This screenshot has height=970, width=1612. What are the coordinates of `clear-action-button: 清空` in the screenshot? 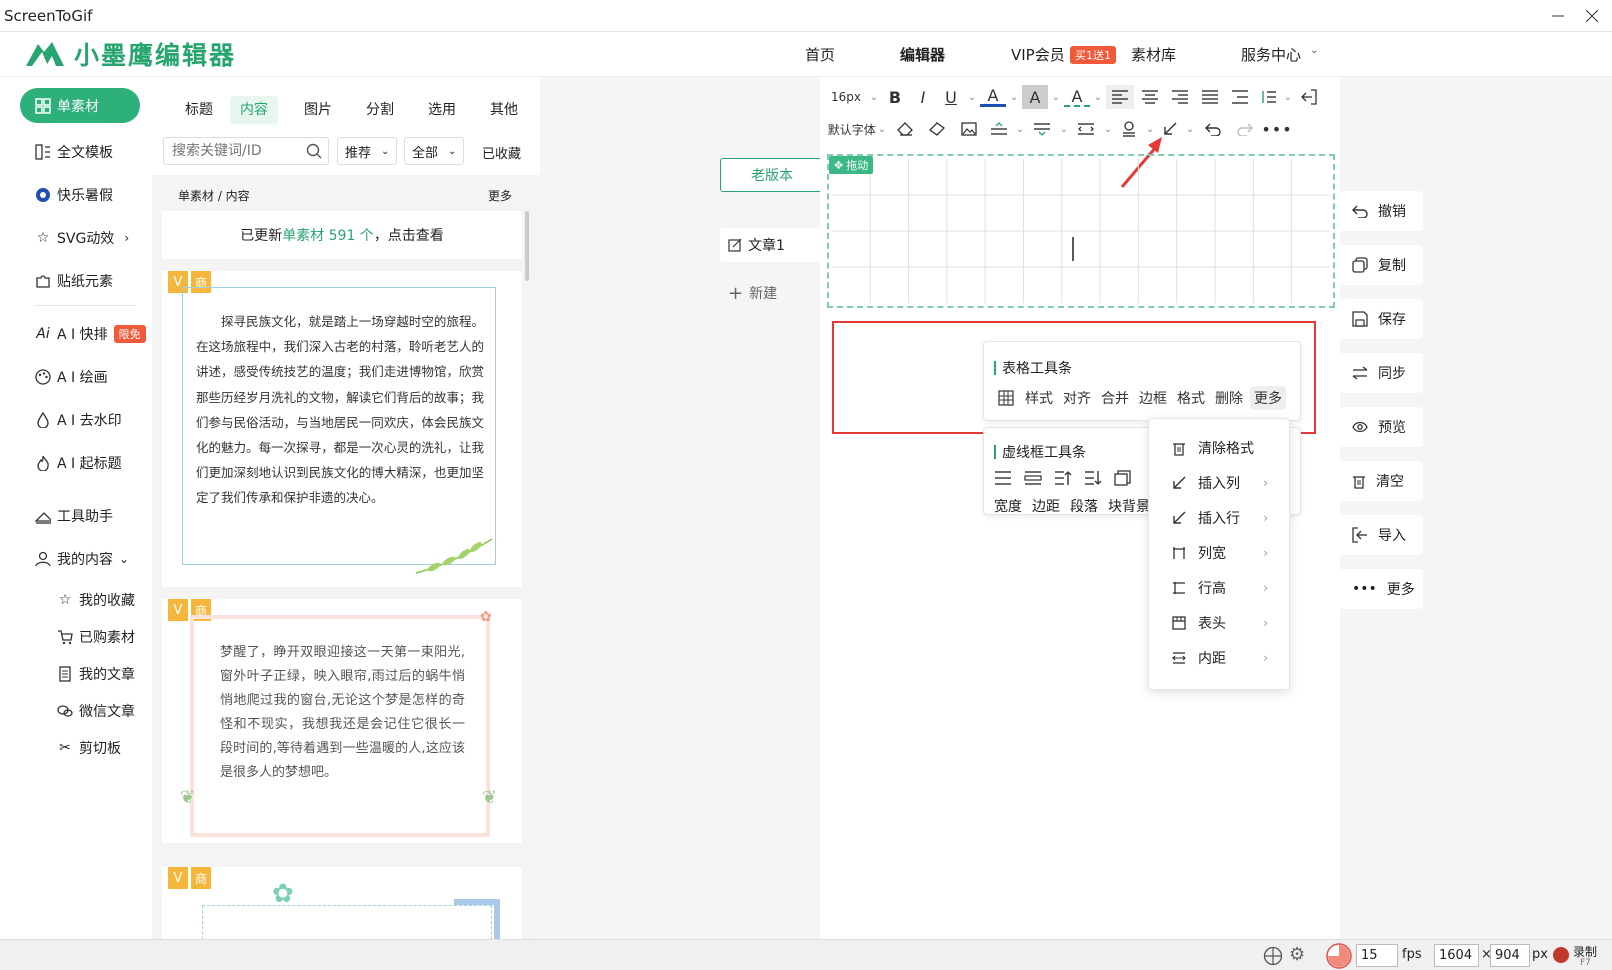 It's located at (1380, 481).